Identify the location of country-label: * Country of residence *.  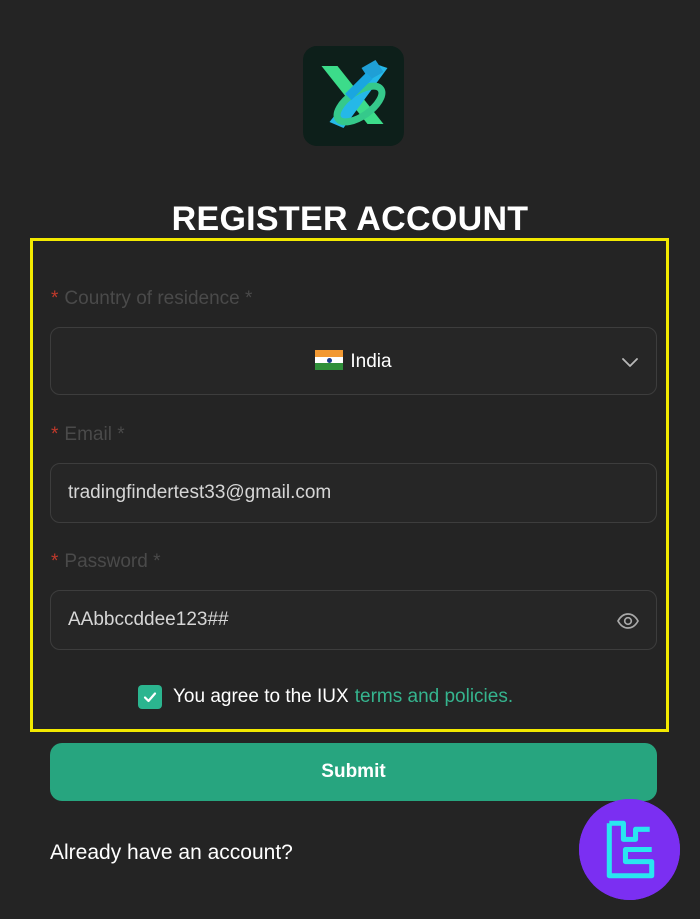
(151, 299).